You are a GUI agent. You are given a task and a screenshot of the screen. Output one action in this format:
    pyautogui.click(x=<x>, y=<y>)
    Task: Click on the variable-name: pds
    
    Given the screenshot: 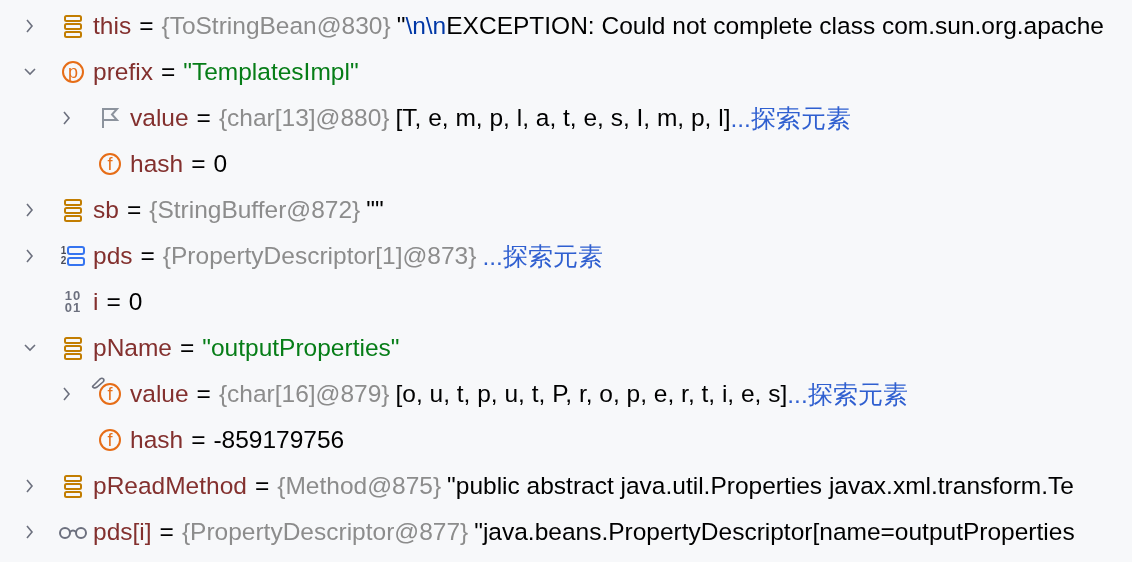 What is the action you would take?
    pyautogui.click(x=113, y=256)
    